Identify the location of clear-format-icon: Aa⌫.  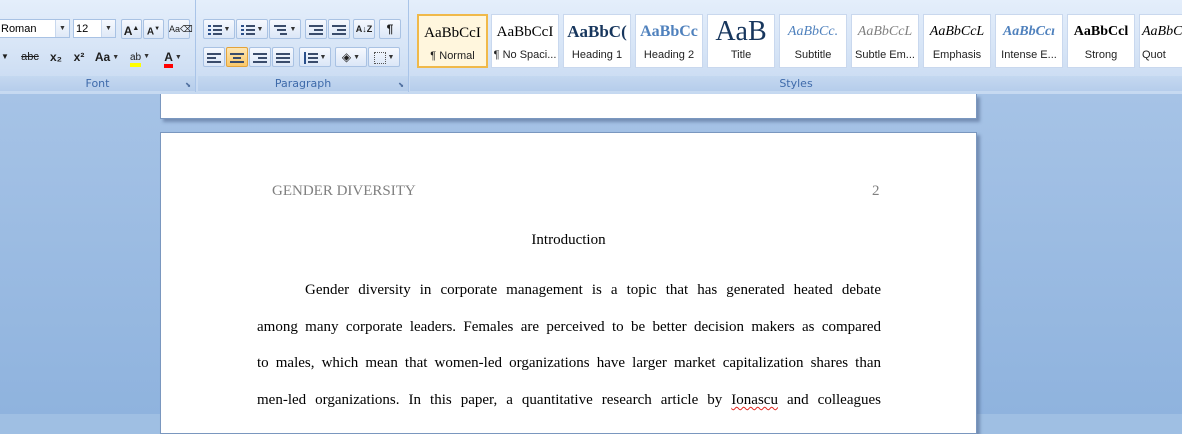
(181, 29).